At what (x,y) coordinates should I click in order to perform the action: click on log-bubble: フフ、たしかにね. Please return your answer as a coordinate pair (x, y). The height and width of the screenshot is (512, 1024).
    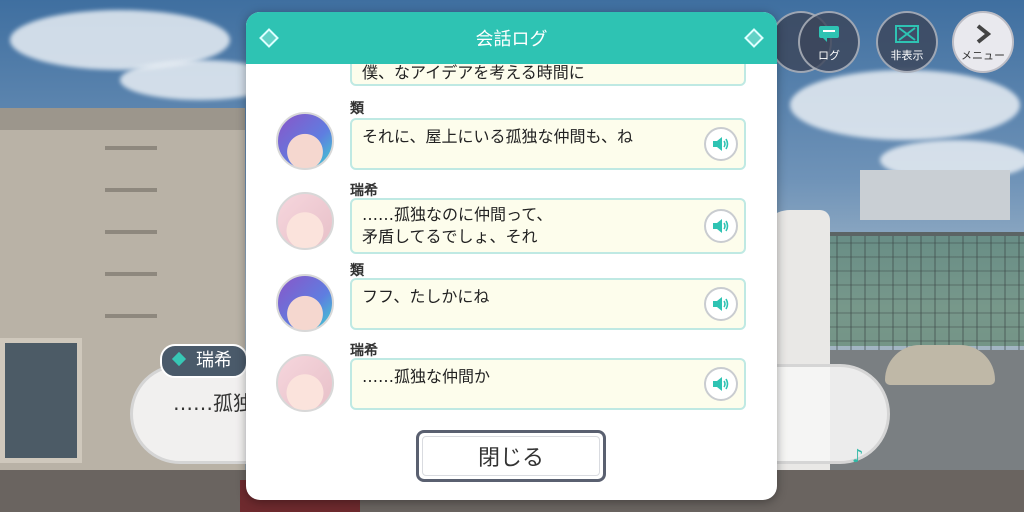
    Looking at the image, I should click on (548, 304).